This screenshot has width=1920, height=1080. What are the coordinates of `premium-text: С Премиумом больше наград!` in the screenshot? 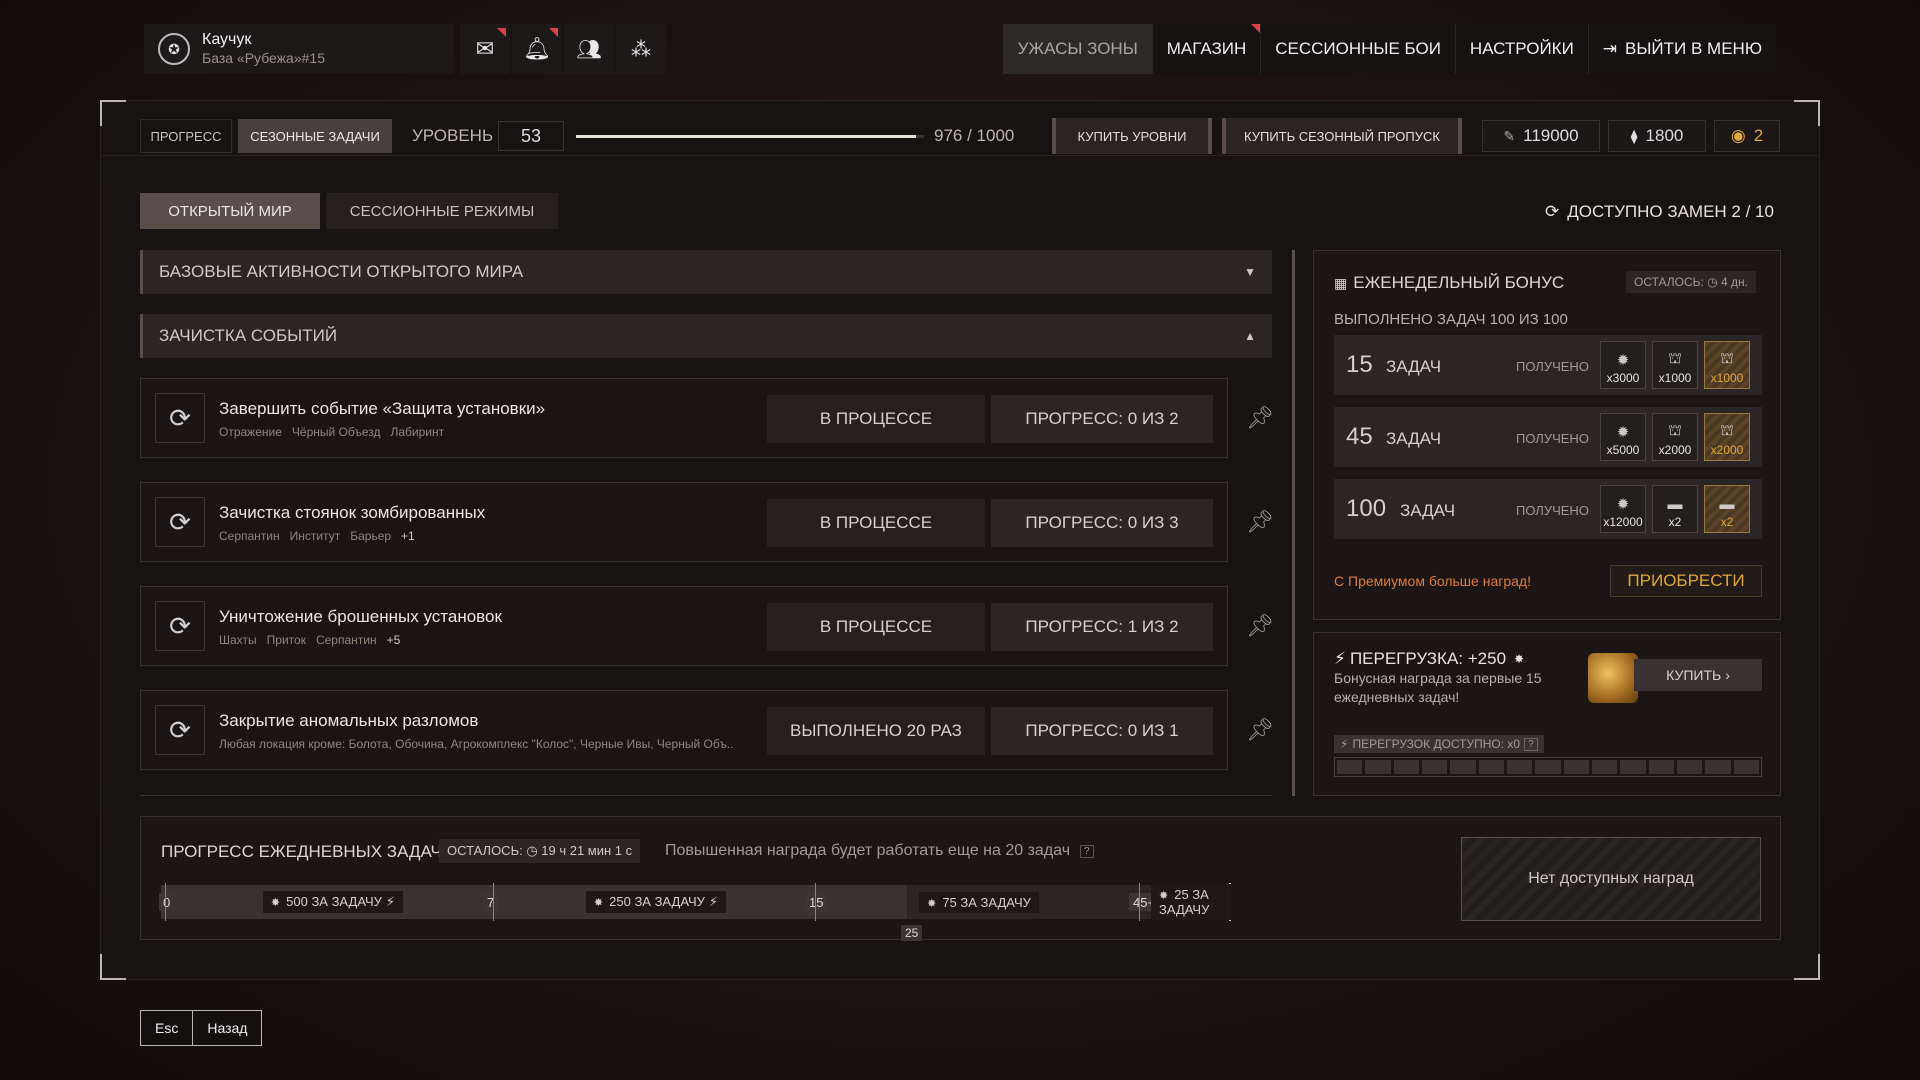 It's located at (1432, 581).